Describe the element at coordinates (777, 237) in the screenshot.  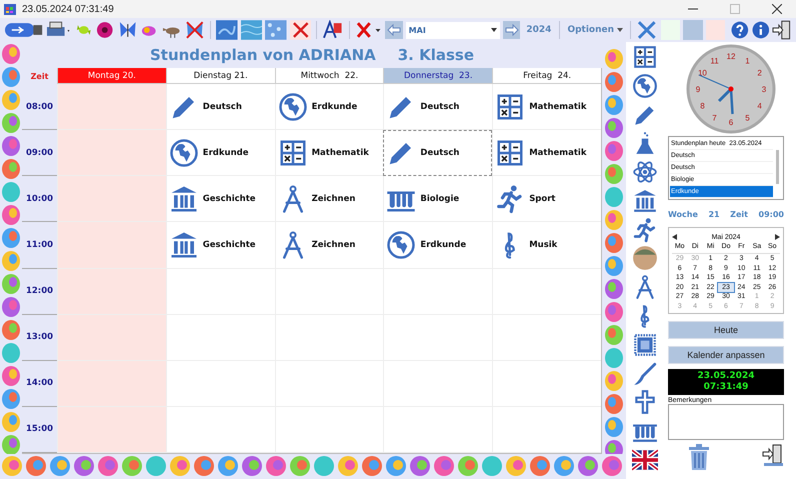
I see `next-month-arrow-icon` at that location.